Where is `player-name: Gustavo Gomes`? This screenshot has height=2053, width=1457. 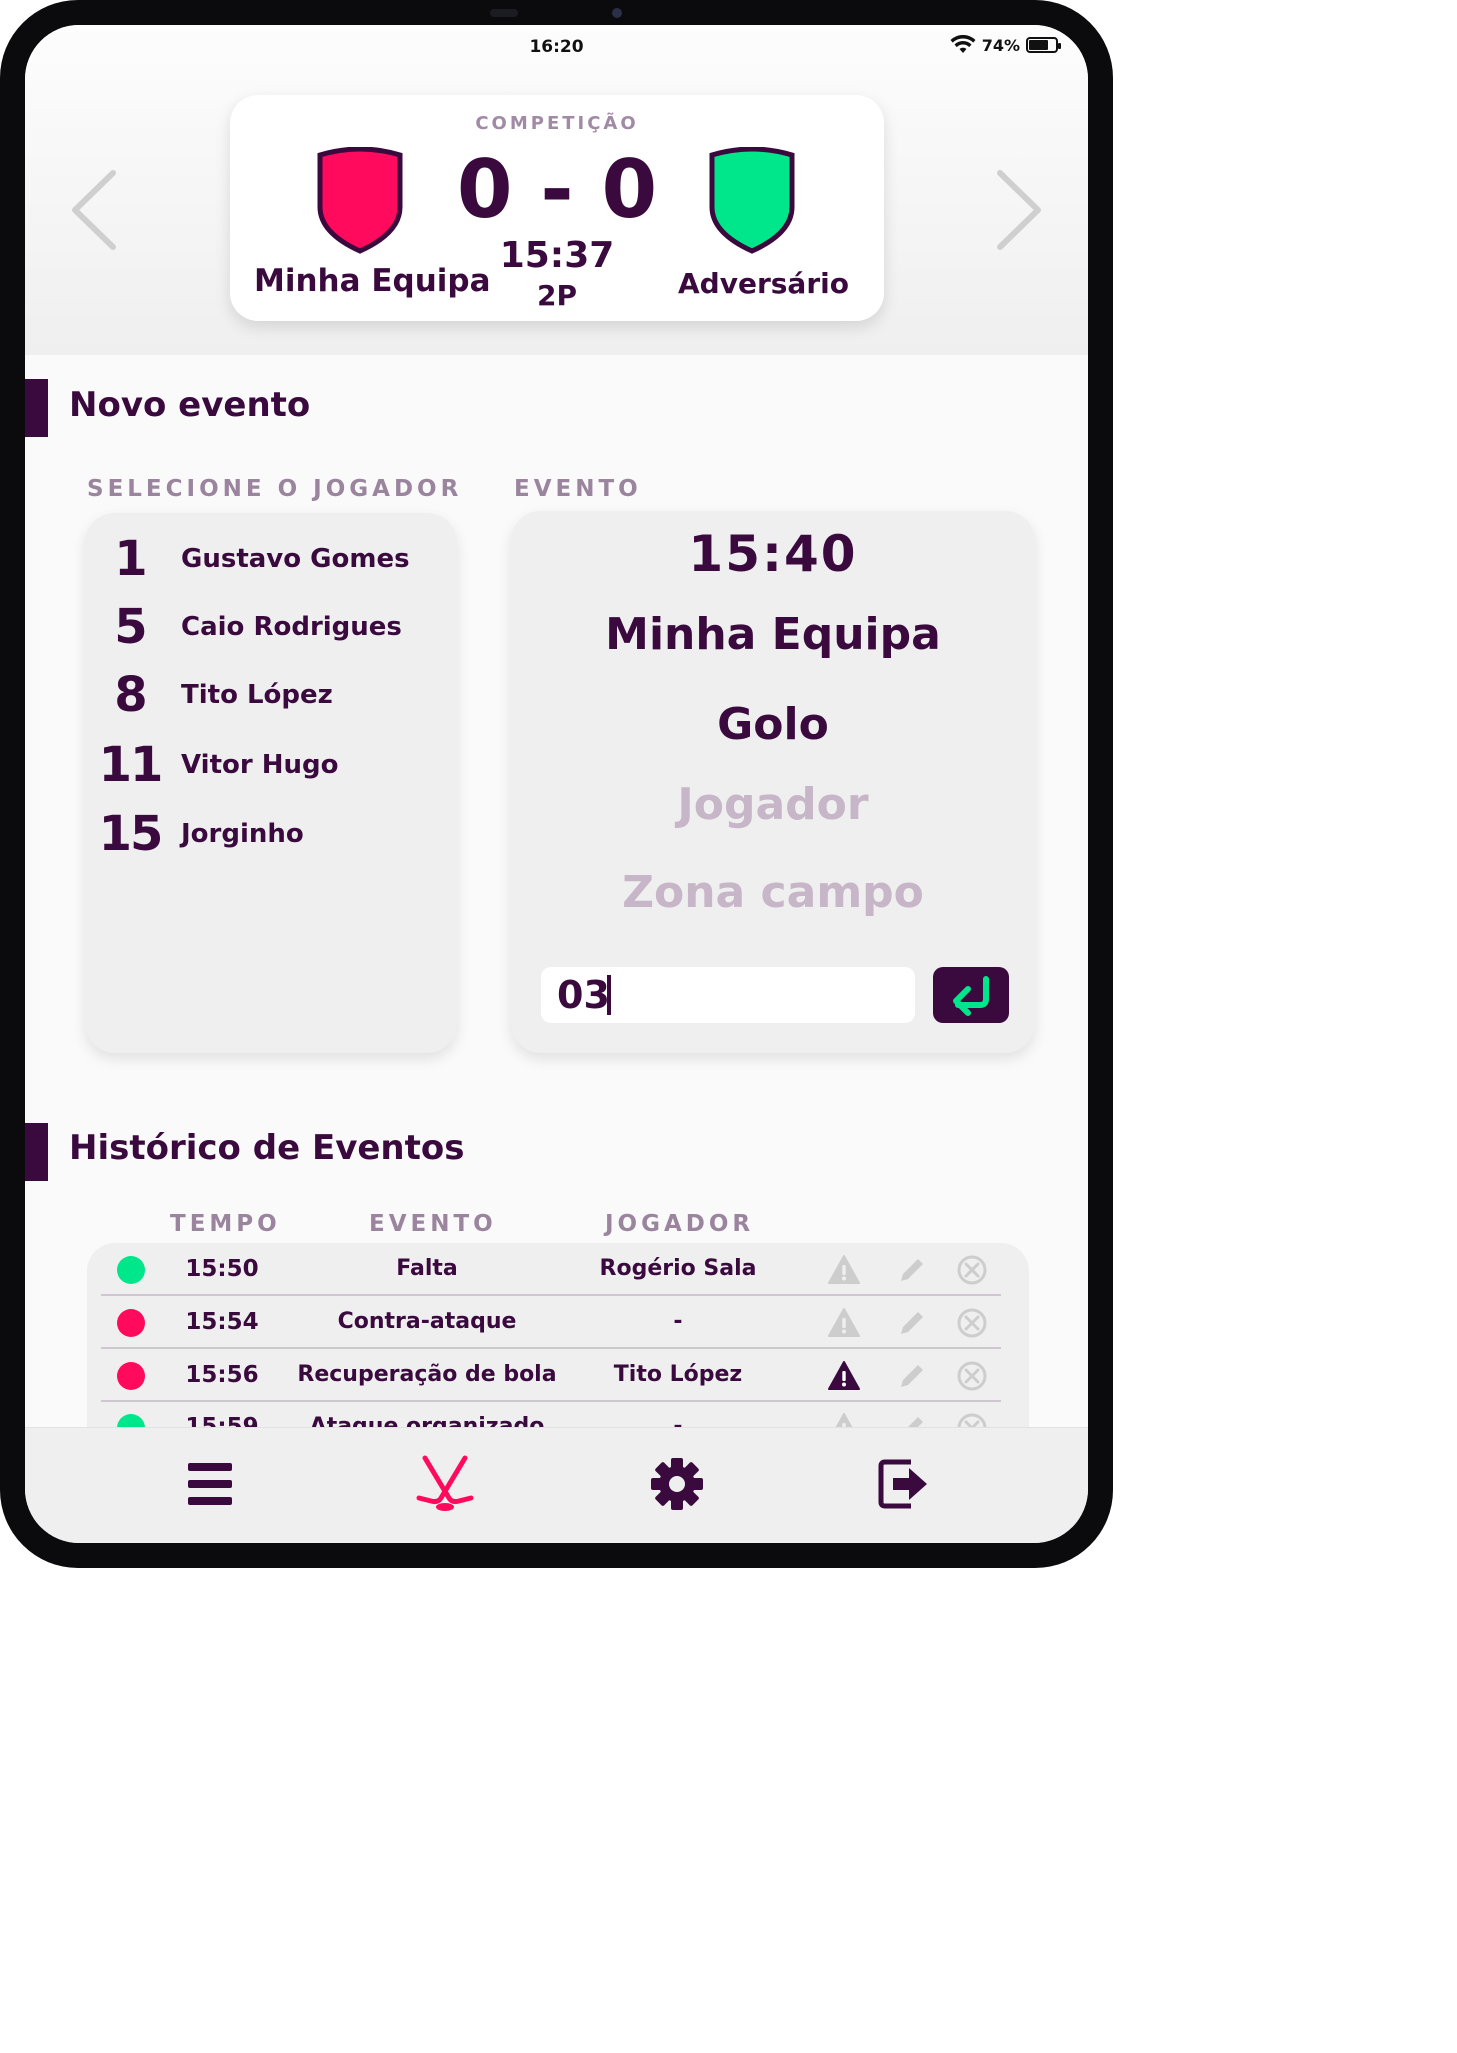
player-name: Gustavo Gomes is located at coordinates (295, 559).